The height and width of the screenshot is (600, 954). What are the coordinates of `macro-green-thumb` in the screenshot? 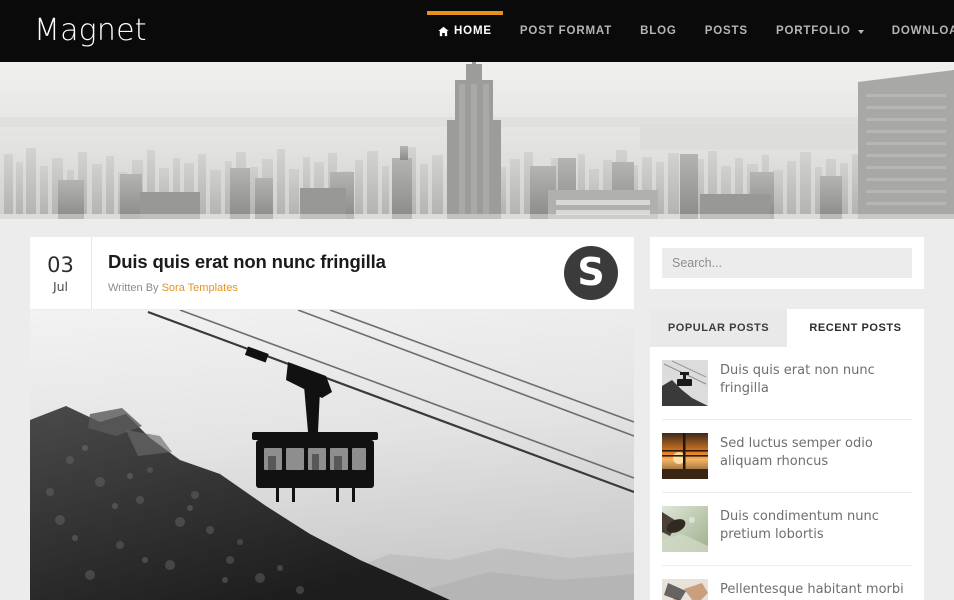 It's located at (685, 529).